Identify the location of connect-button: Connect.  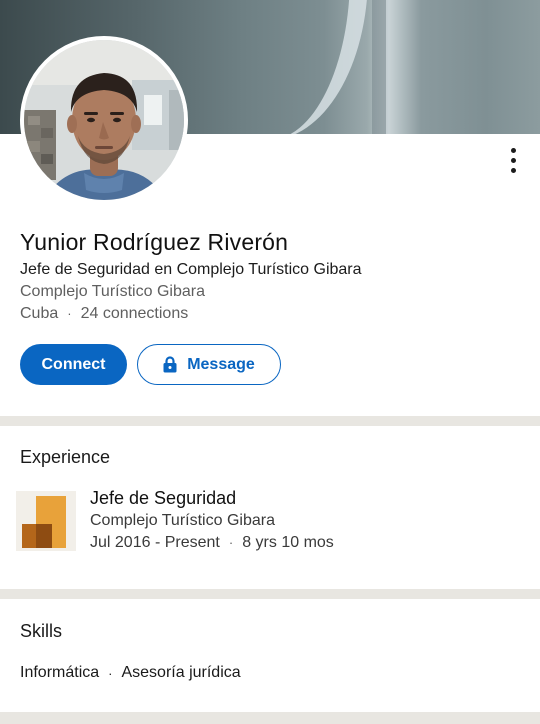
(73, 364).